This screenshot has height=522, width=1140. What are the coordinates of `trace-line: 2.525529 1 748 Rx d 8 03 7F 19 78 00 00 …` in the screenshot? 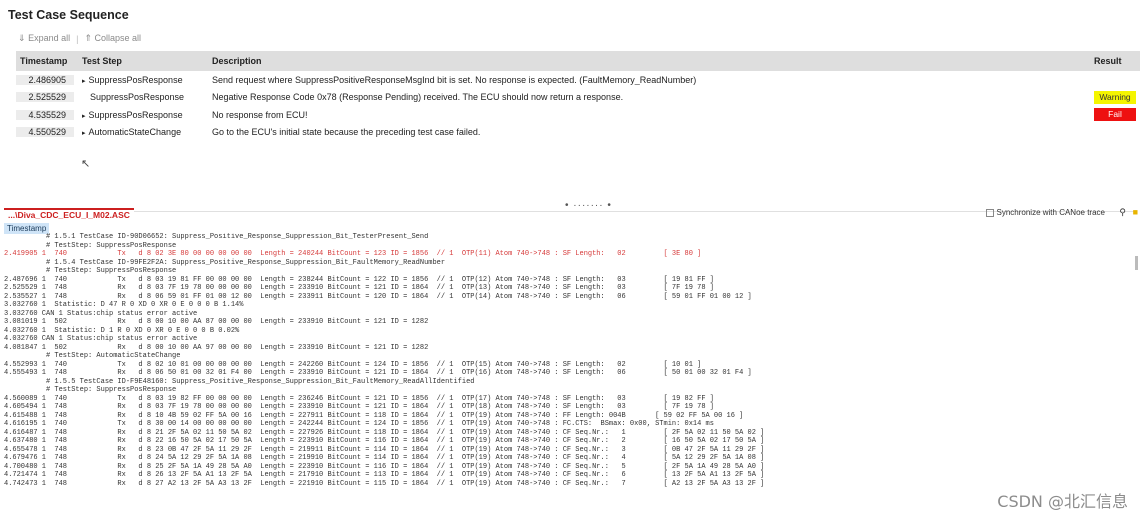 It's located at (568, 288).